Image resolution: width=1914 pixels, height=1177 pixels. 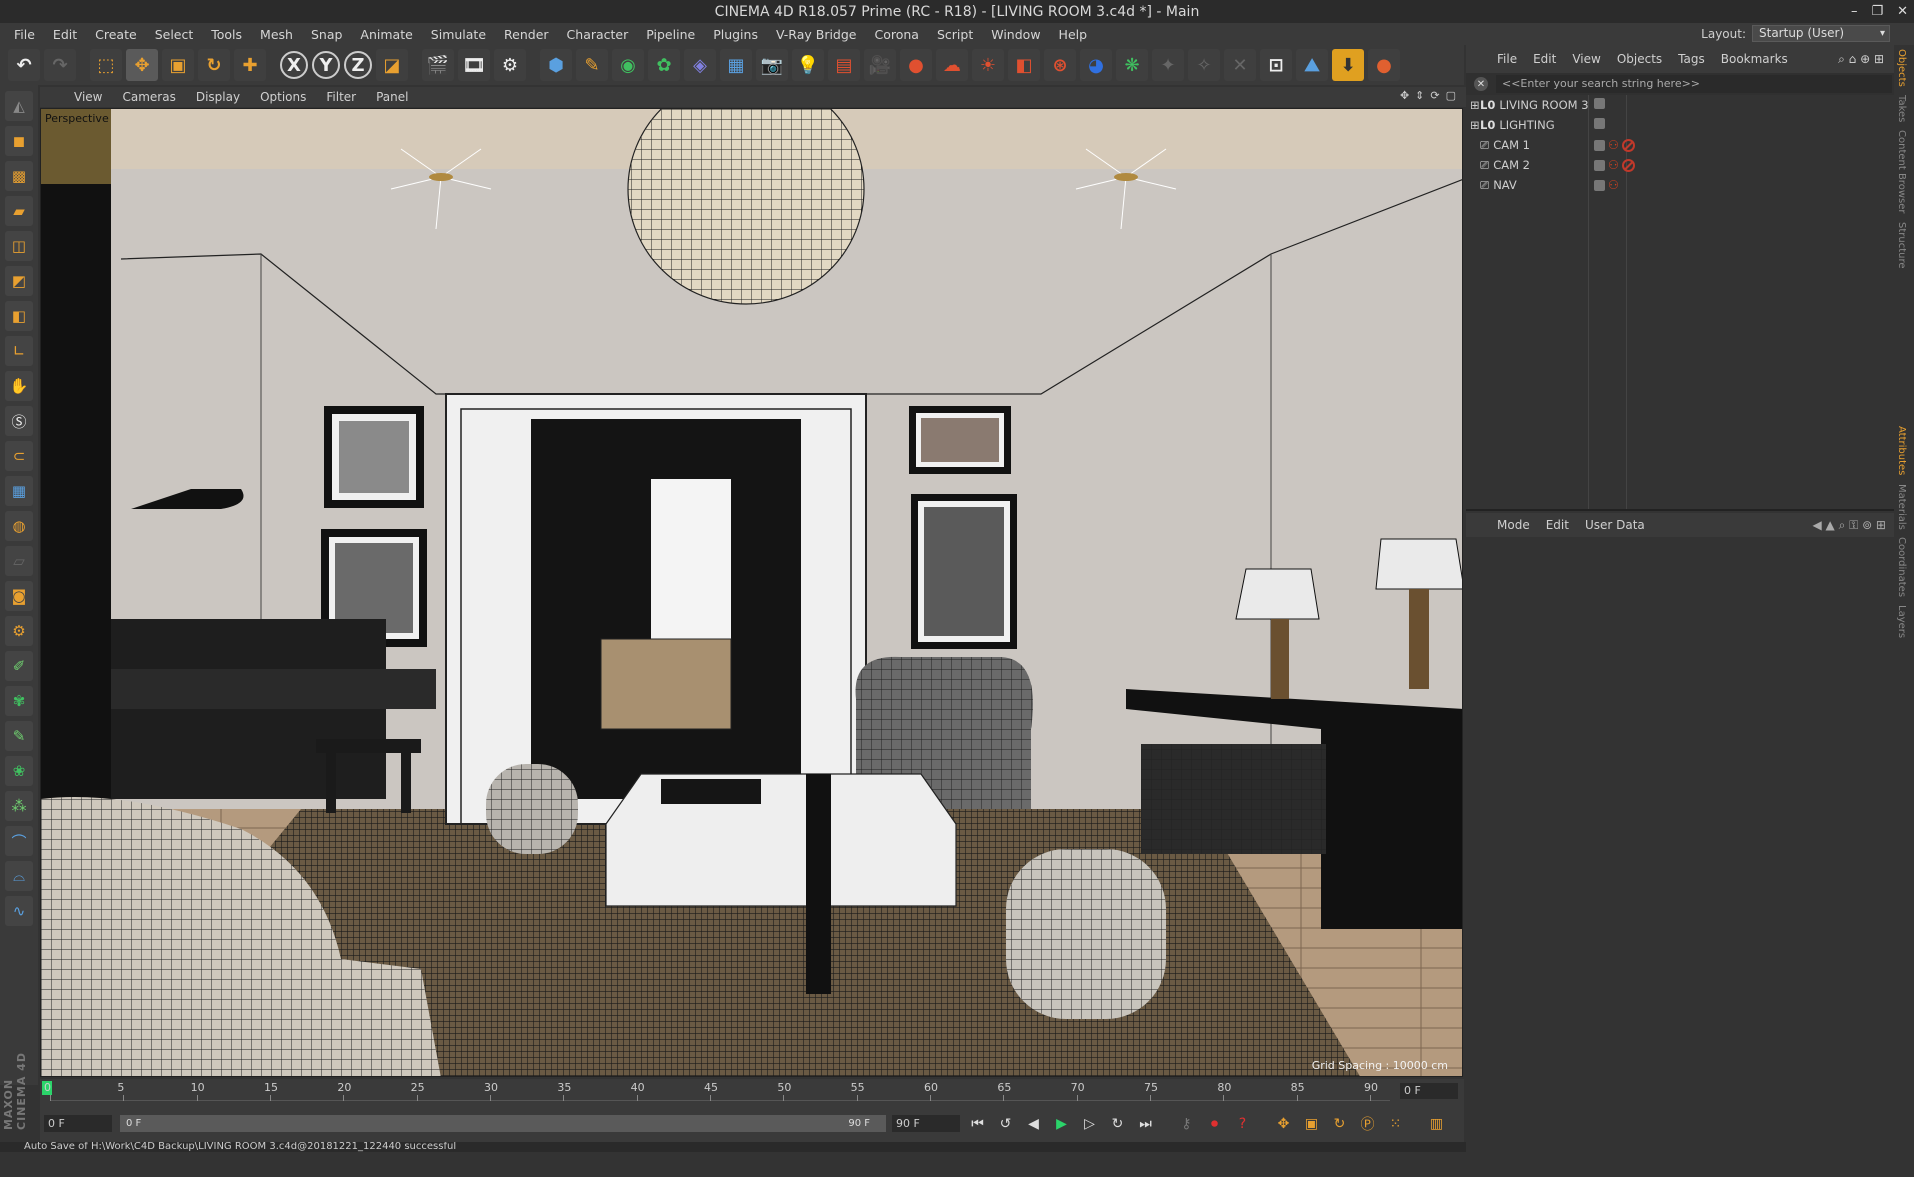 What do you see at coordinates (392, 65) in the screenshot?
I see `coordinate-system-icon: ◪` at bounding box center [392, 65].